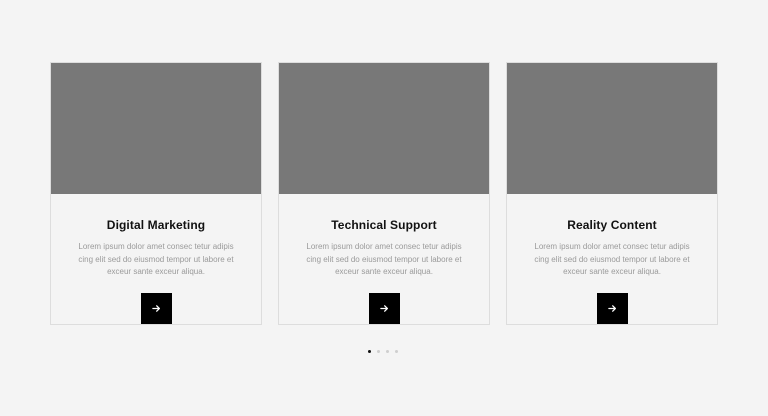 Image resolution: width=768 pixels, height=416 pixels. What do you see at coordinates (156, 225) in the screenshot?
I see `card-title: Digital Marketing` at bounding box center [156, 225].